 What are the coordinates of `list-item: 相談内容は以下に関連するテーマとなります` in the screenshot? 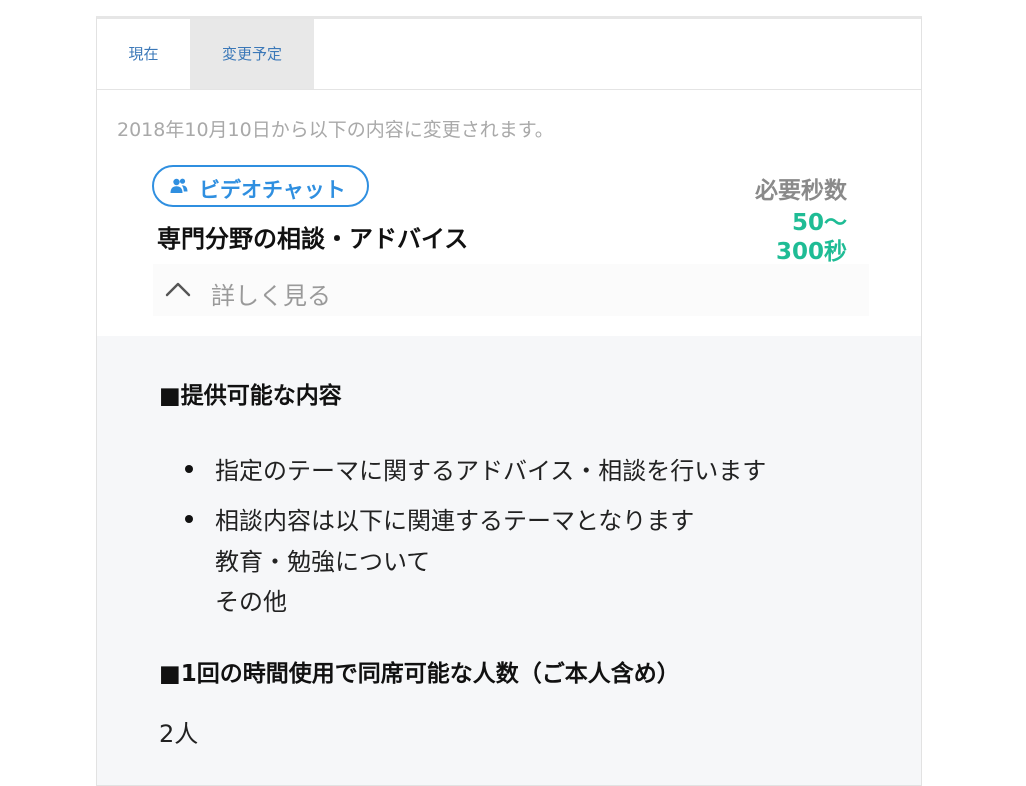 It's located at (455, 521).